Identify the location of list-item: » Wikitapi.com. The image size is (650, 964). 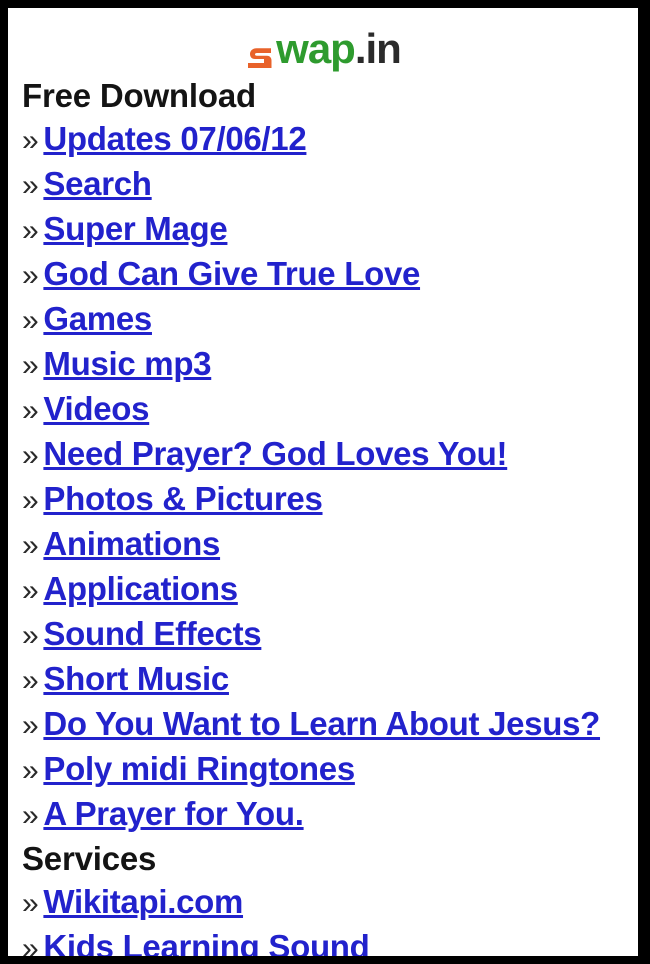
(323, 902).